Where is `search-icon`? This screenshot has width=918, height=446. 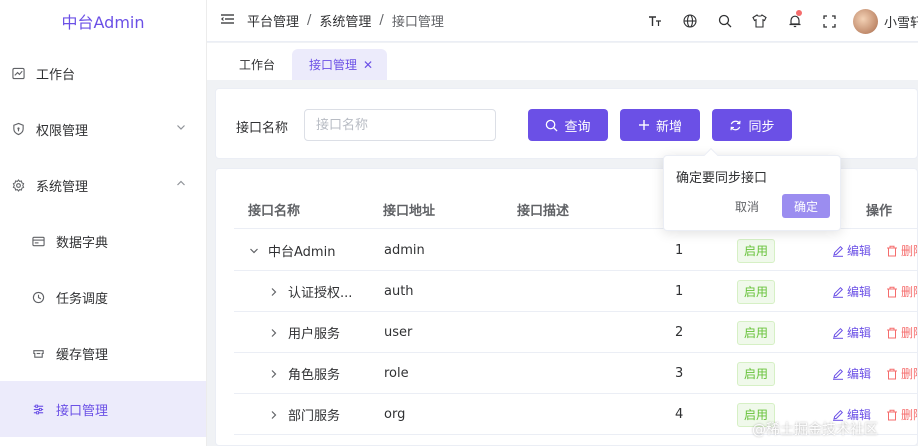 search-icon is located at coordinates (724, 21).